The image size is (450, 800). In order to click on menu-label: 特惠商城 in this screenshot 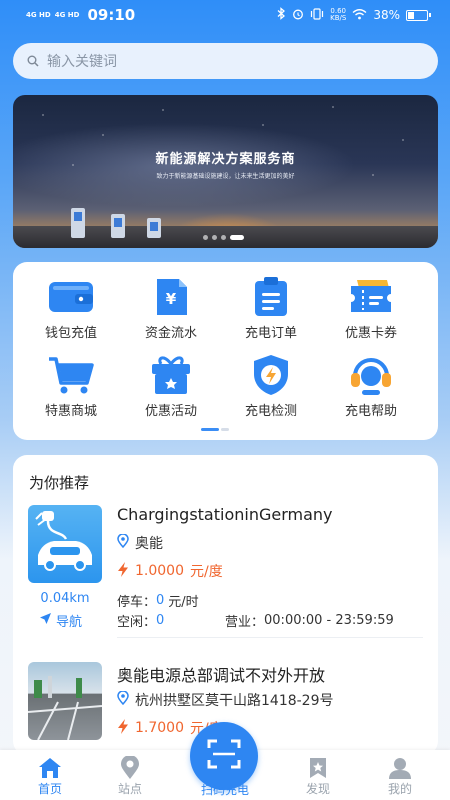, I will do `click(70, 411)`.